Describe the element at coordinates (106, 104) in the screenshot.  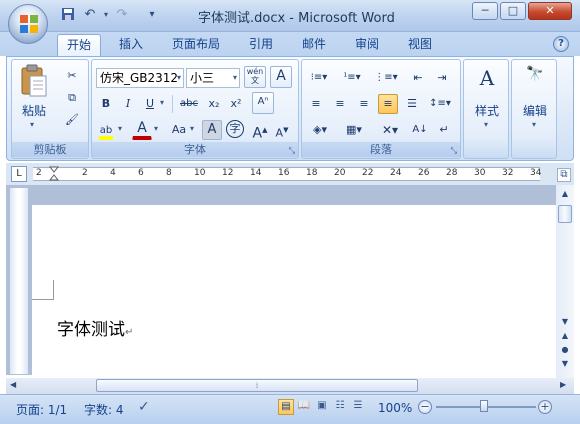
I see `bold-icon: B` at that location.